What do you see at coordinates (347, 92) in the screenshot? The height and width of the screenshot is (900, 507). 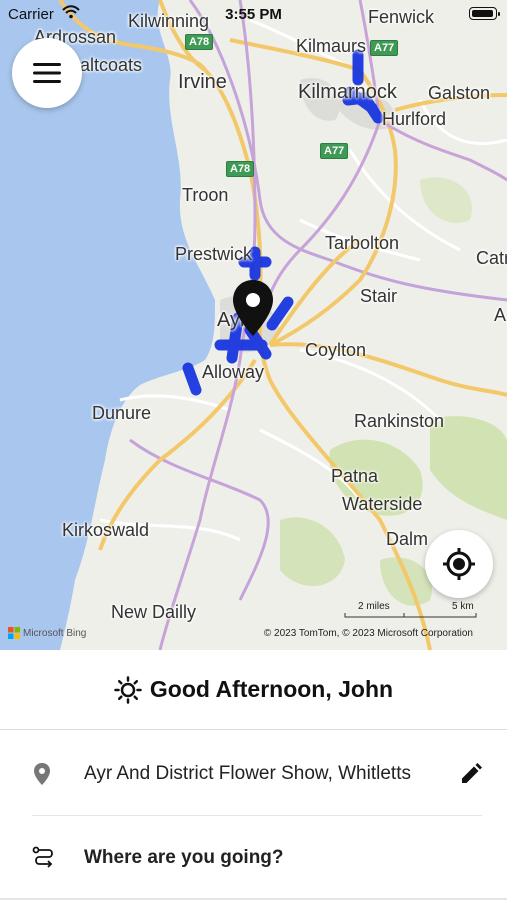 I see `place-label: Kilmarnock` at bounding box center [347, 92].